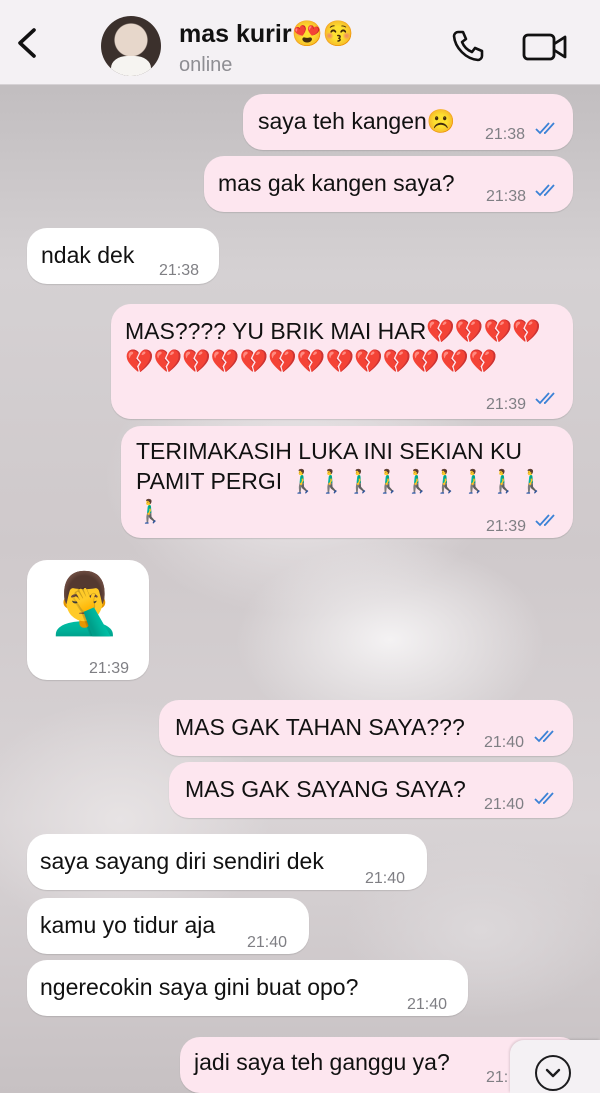  I want to click on message-incoming: ndak dek 21:38, so click(123, 256).